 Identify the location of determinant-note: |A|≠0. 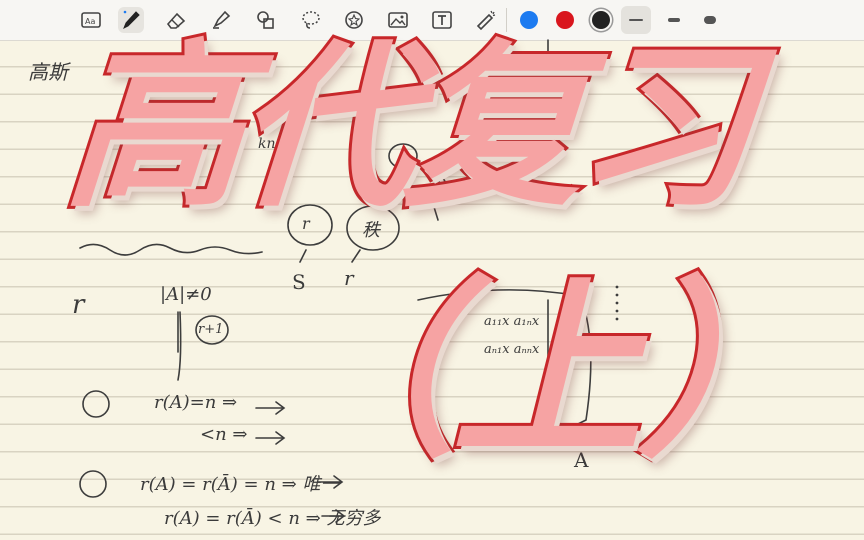
(186, 294).